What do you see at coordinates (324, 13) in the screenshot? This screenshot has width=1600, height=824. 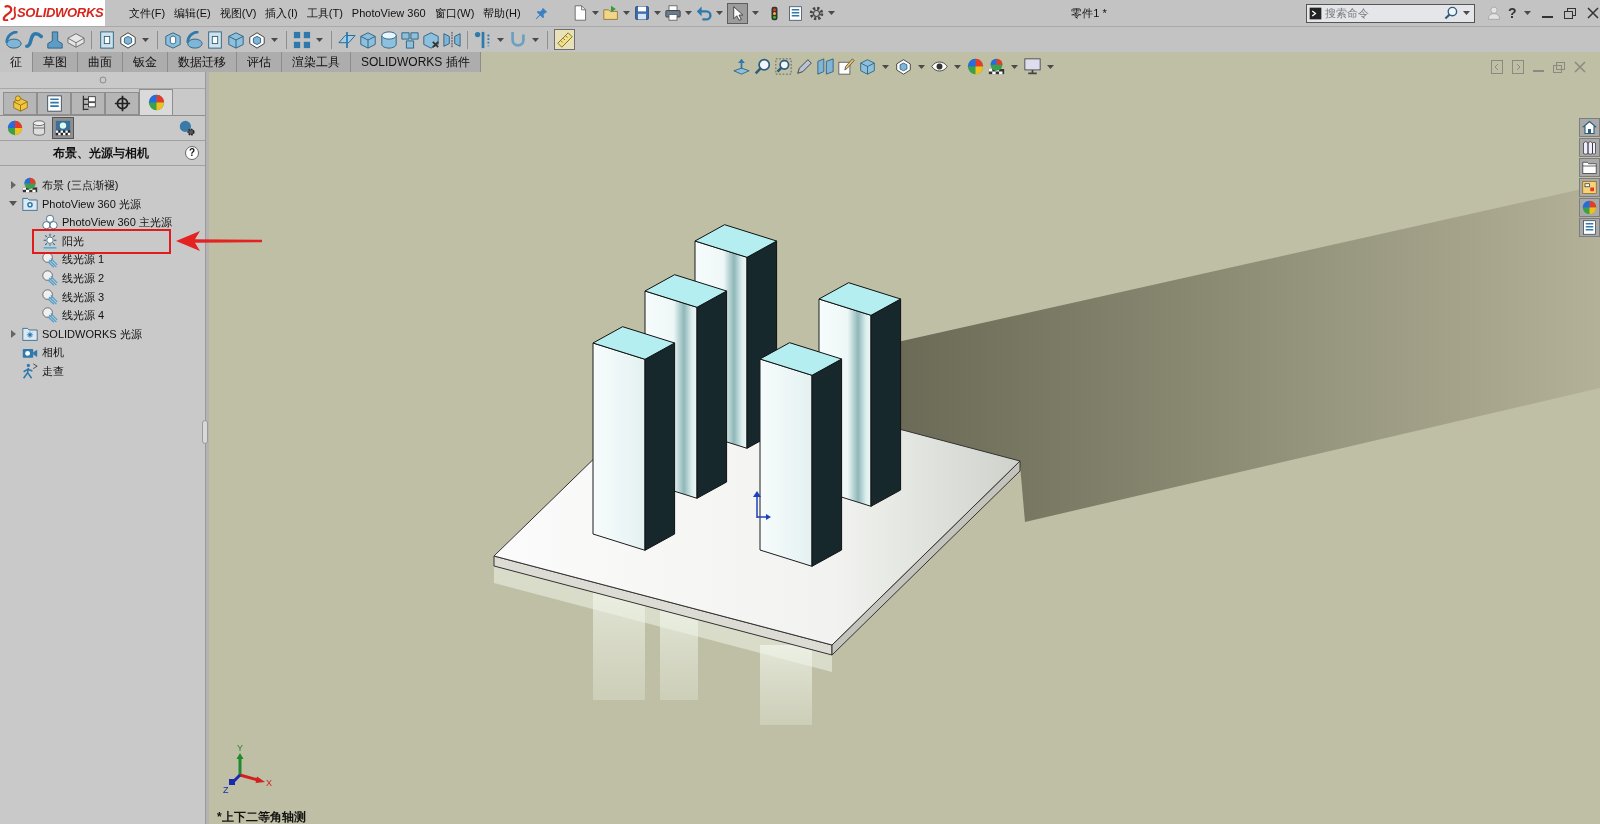 I see `menu-item: 工具(T)` at bounding box center [324, 13].